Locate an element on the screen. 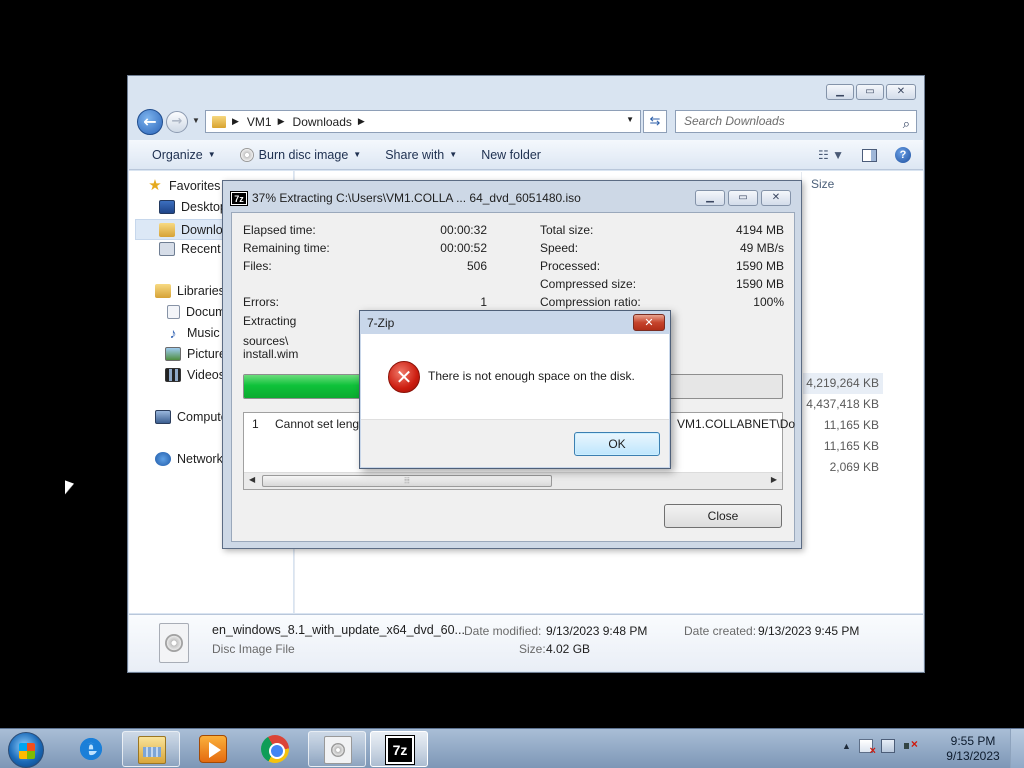  taskbar-media-player is located at coordinates (213, 749).